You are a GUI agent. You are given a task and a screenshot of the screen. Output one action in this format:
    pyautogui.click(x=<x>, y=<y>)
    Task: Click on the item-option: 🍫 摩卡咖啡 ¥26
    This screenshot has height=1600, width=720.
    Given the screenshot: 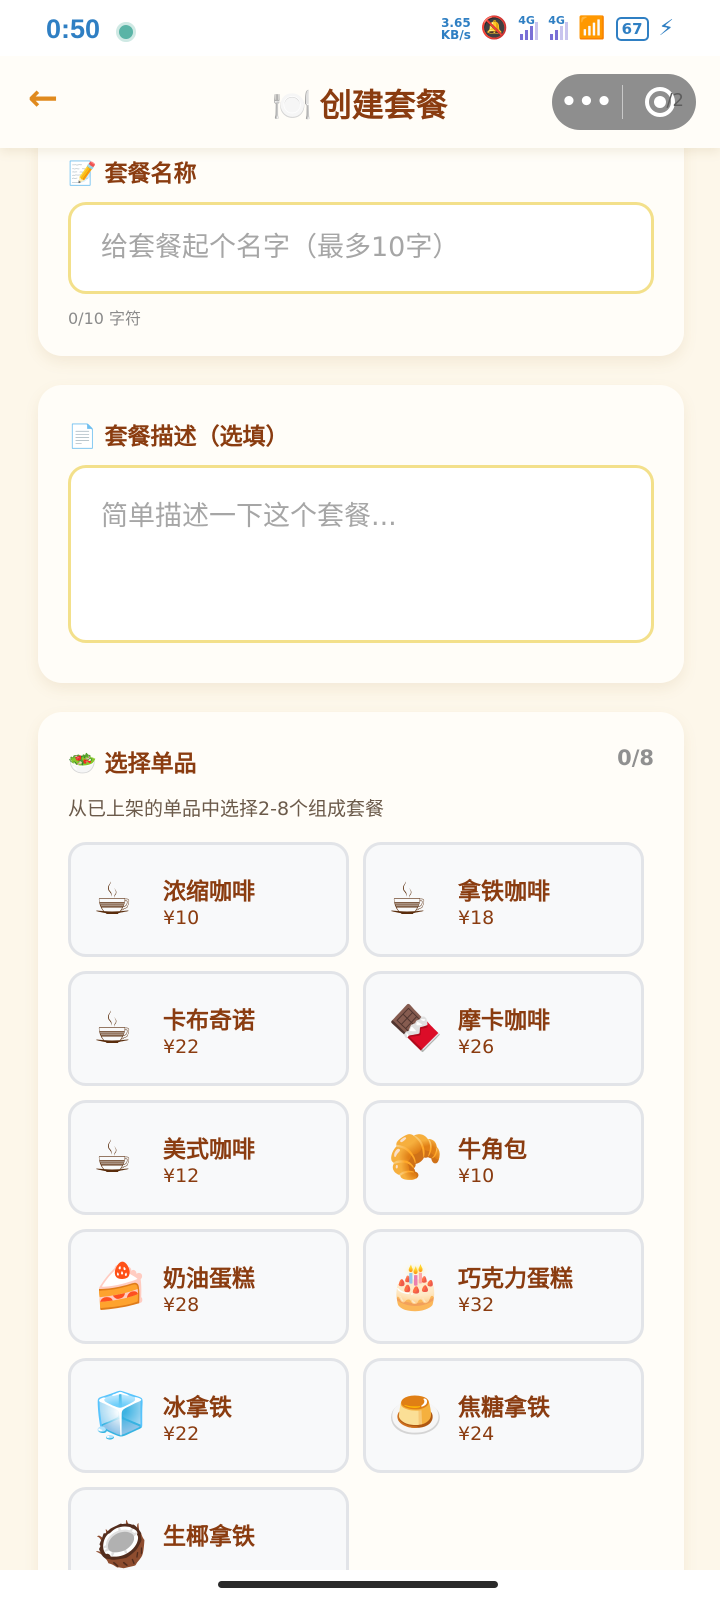 What is the action you would take?
    pyautogui.click(x=503, y=1028)
    